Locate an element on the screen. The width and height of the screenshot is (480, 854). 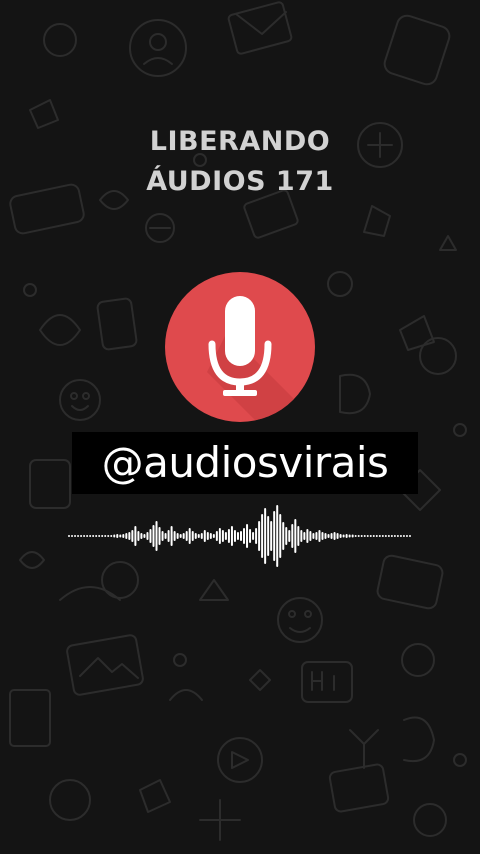
microphone-icon is located at coordinates (261, 359).